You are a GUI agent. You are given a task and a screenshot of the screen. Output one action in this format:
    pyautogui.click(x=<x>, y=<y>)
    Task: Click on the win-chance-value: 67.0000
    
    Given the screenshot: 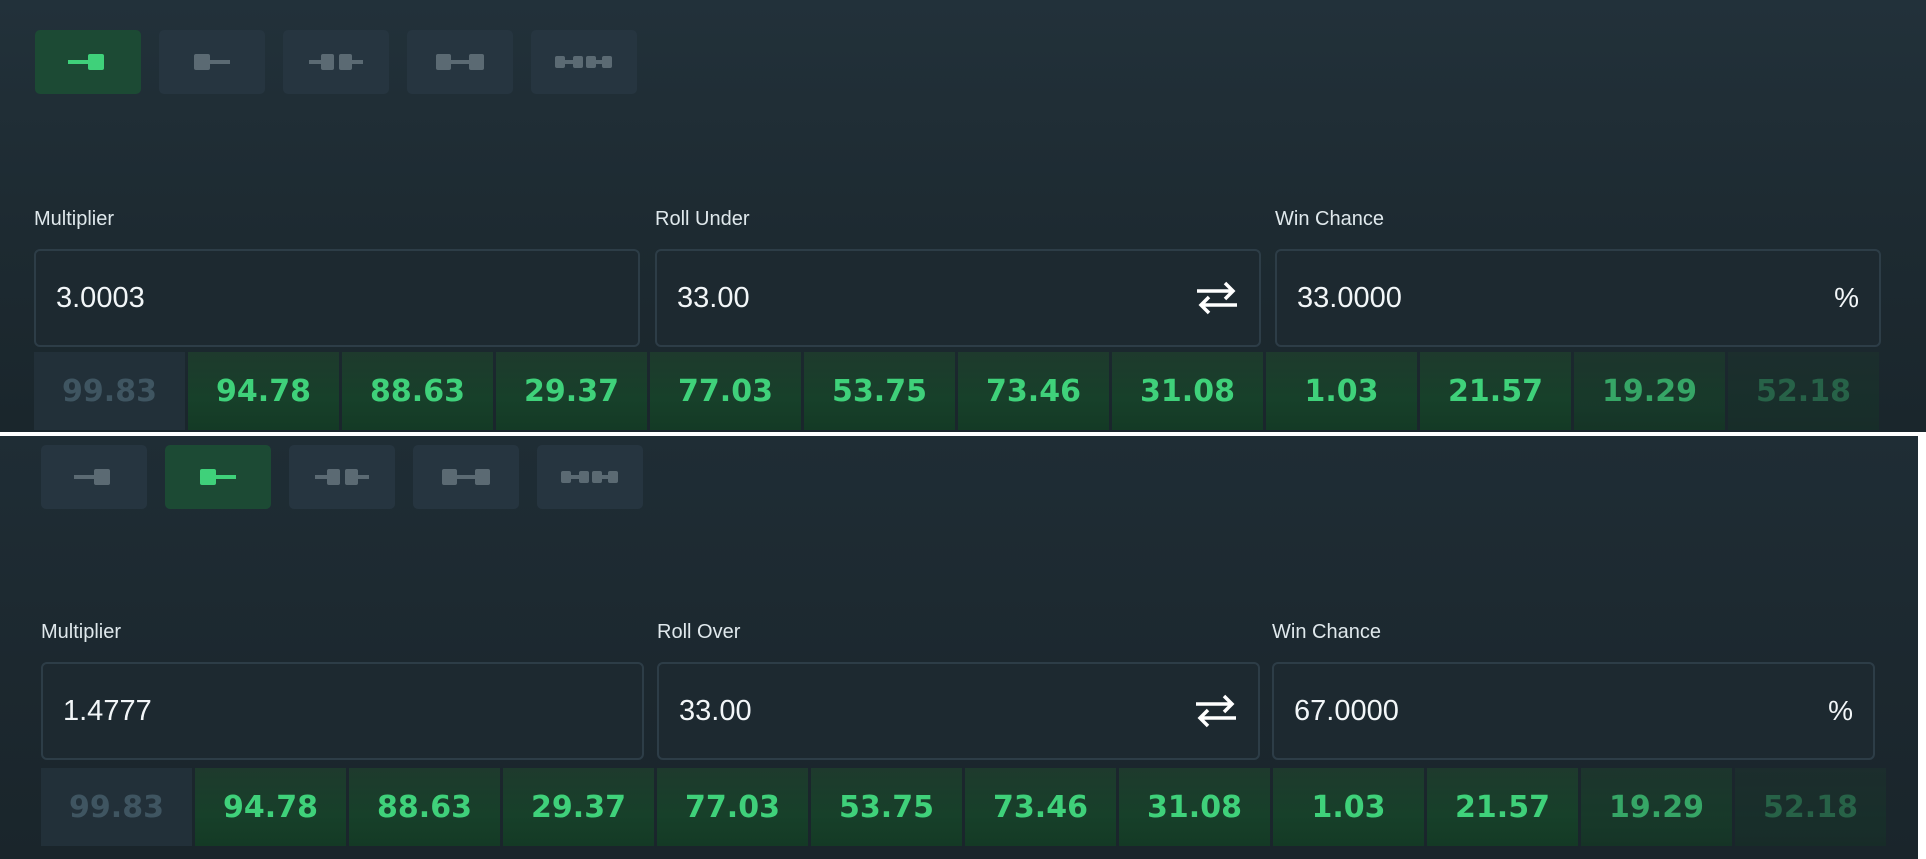 What is the action you would take?
    pyautogui.click(x=1346, y=710)
    